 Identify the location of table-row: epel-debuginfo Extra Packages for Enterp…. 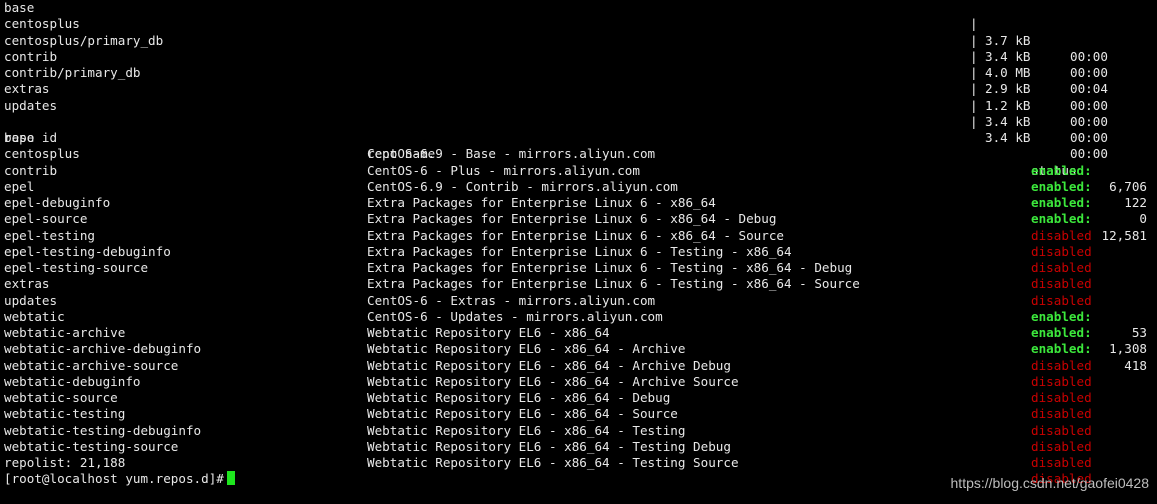
(579, 219).